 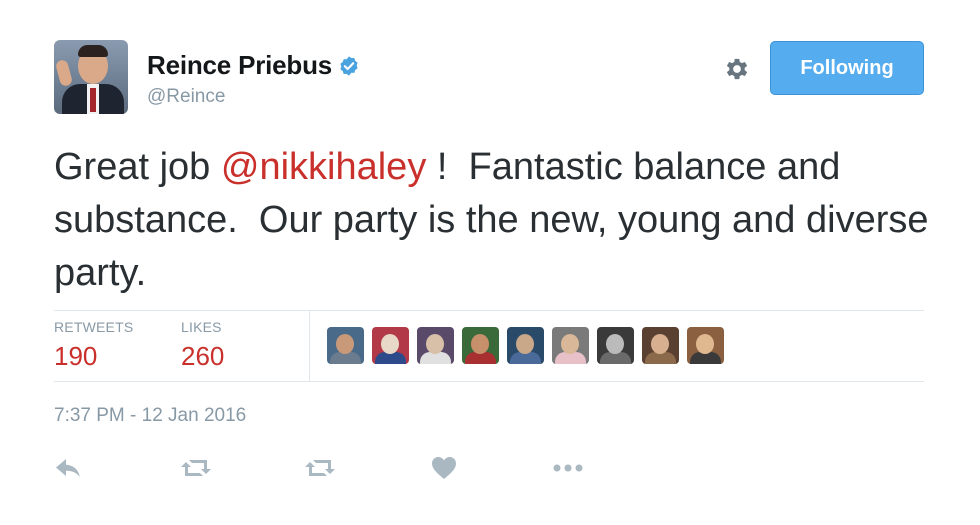 I want to click on reply-icon, so click(x=68, y=468).